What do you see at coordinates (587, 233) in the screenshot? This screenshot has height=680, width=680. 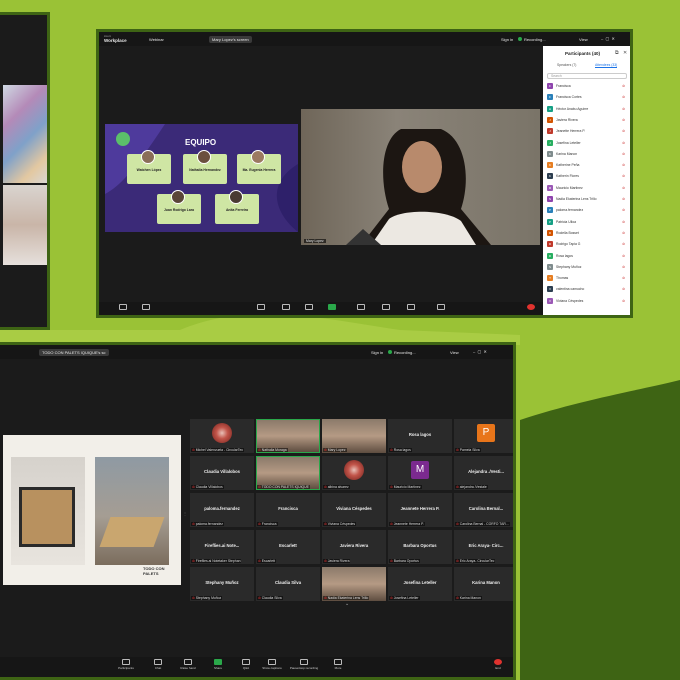 I see `participant-row: R Rodella Bosset ⊘` at bounding box center [587, 233].